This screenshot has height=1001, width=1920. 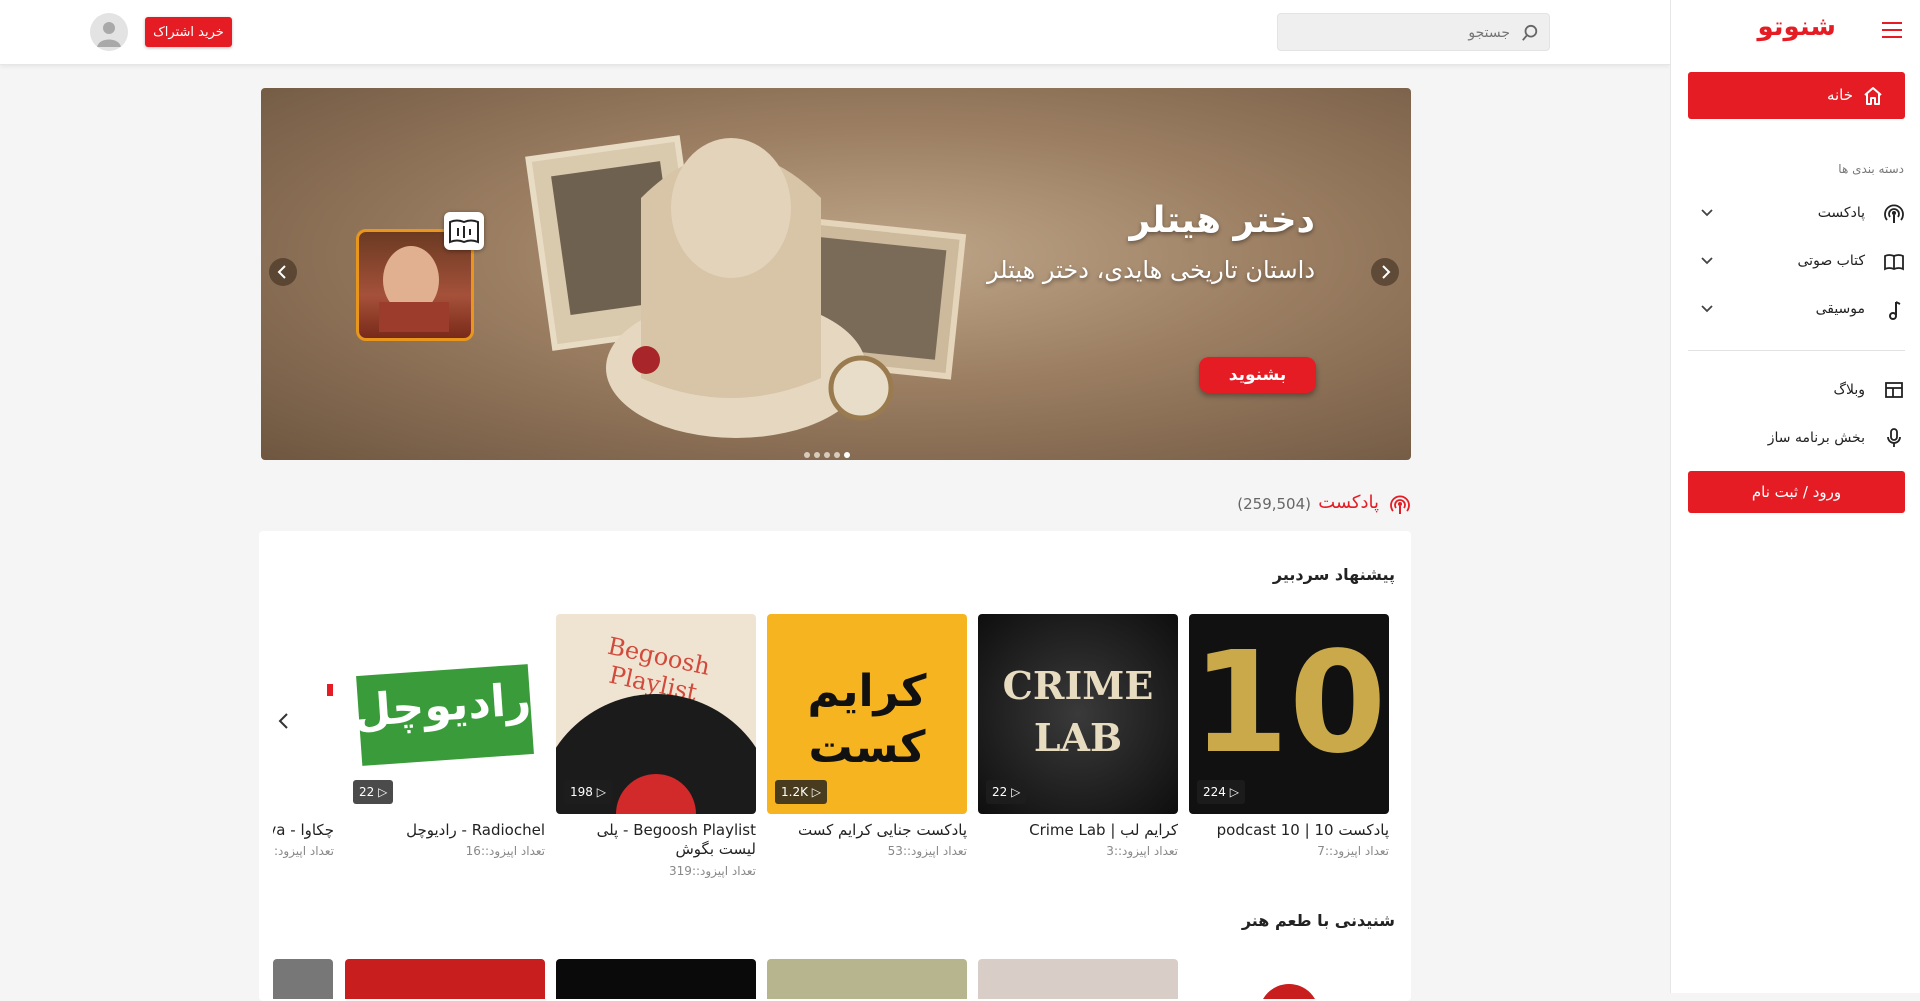 I want to click on card-title: Radiochel - رادیوچل, so click(x=445, y=830).